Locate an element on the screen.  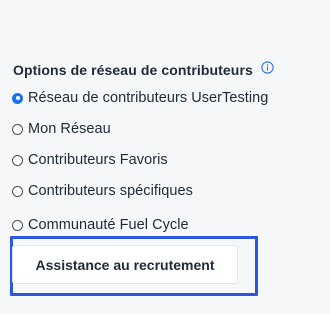
section-title: Options de réseau de contributeurs is located at coordinates (133, 70).